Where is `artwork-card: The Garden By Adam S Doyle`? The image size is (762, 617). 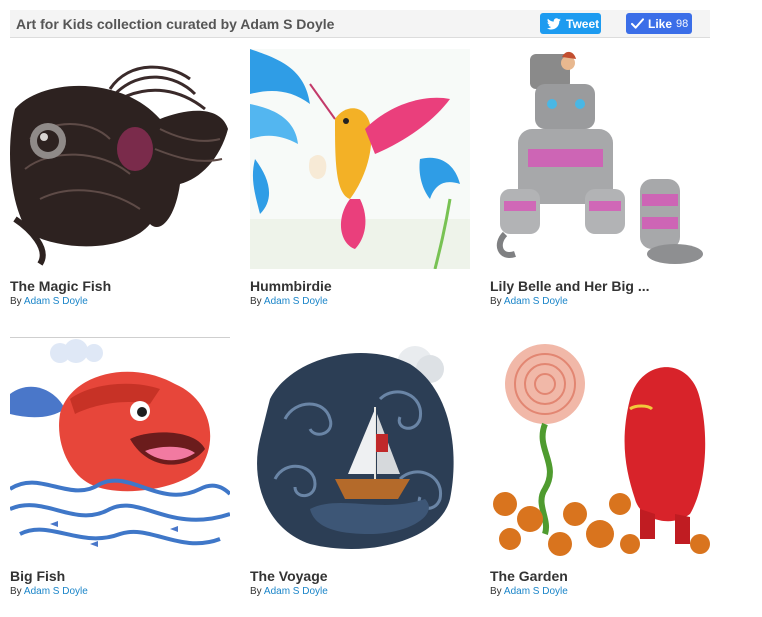 artwork-card: The Garden By Adam S Doyle is located at coordinates (600, 468).